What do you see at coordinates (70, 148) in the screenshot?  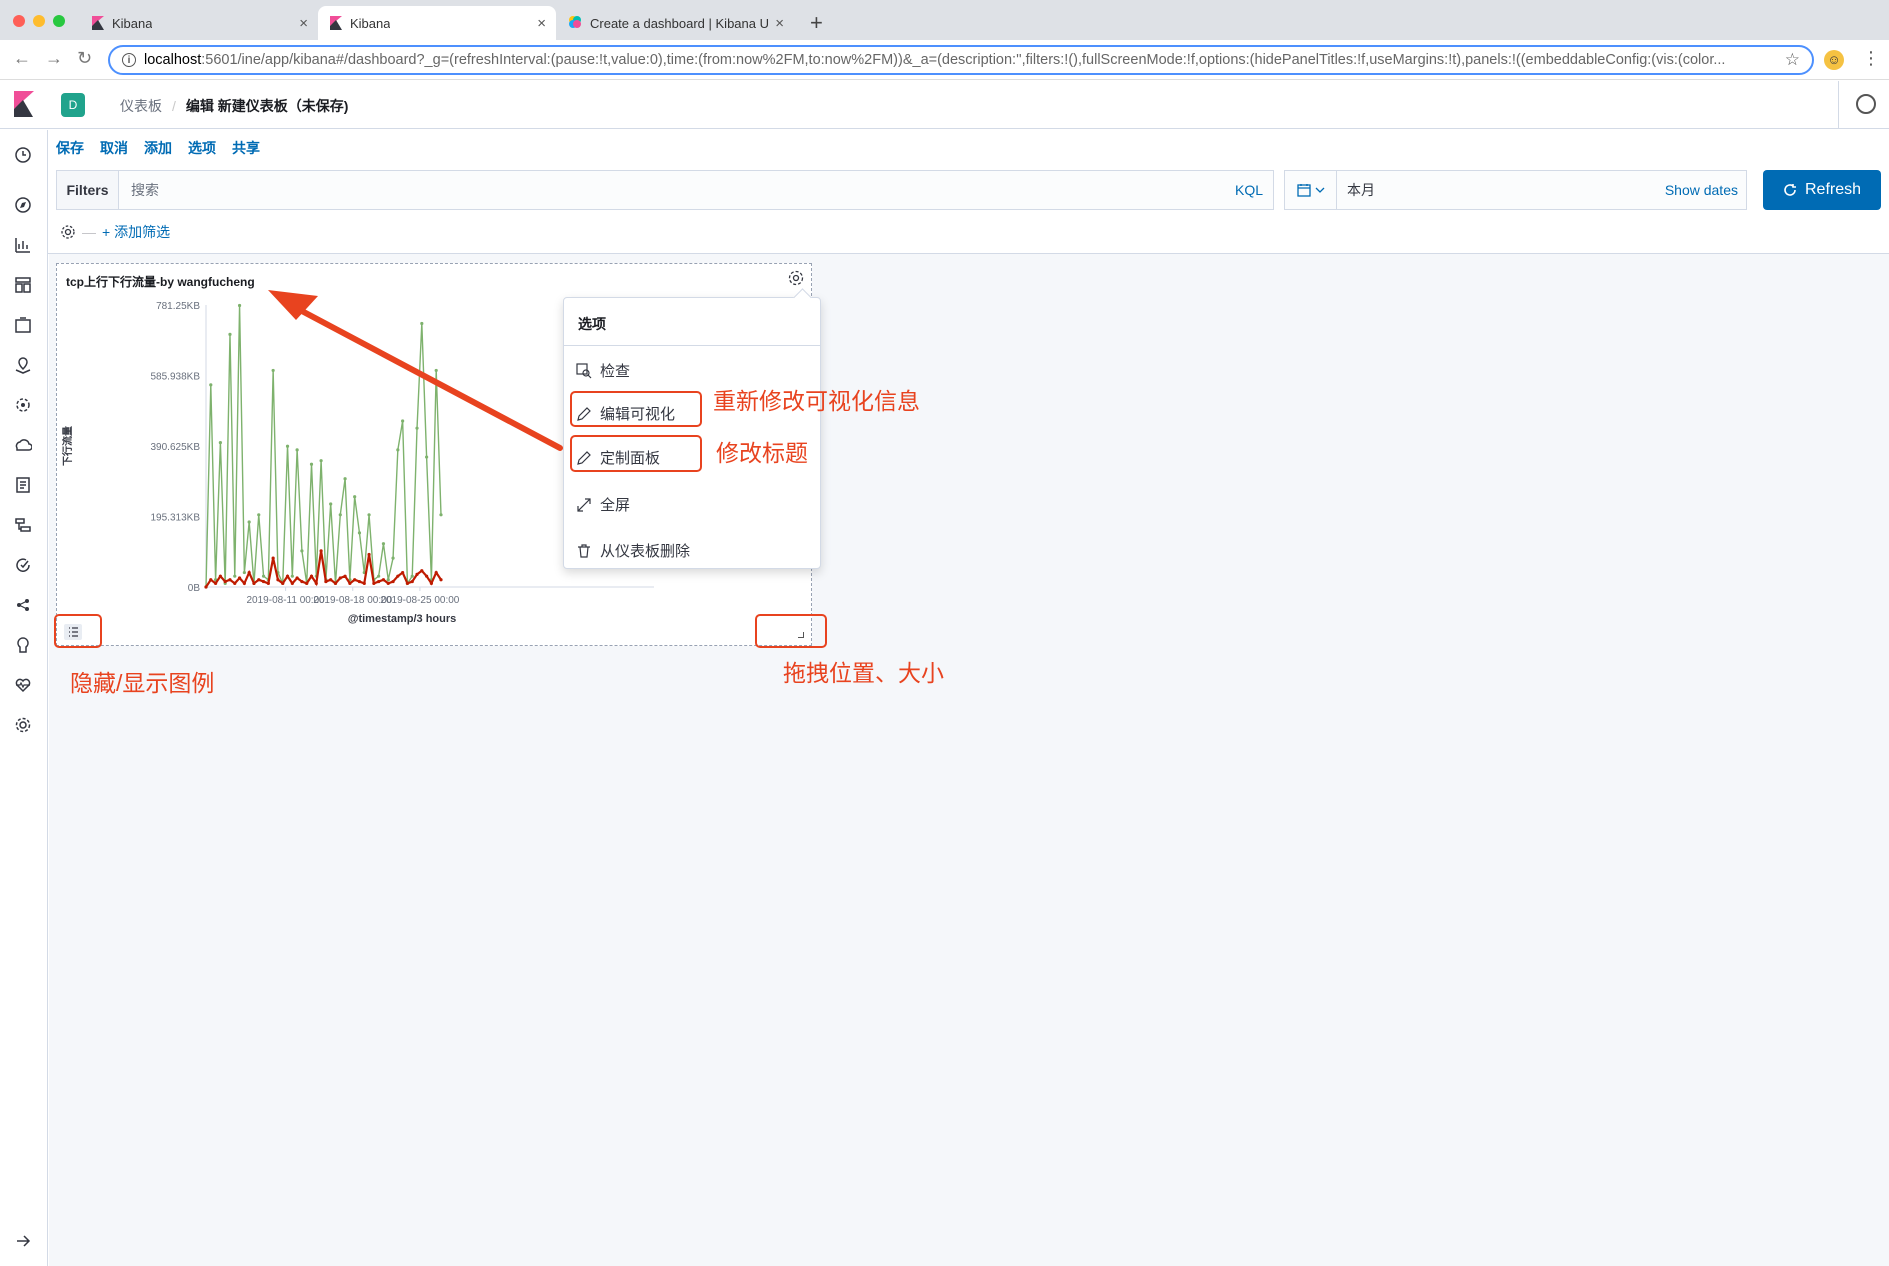 I see `save-button: 保存` at bounding box center [70, 148].